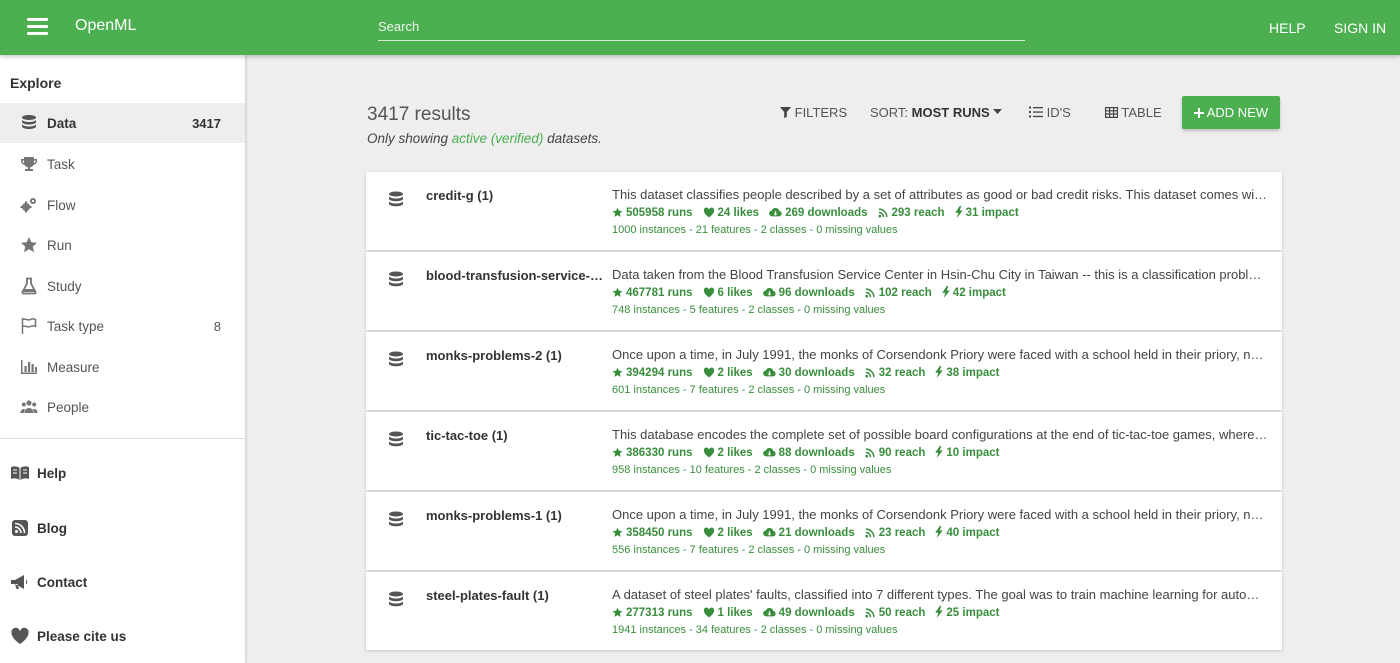 Image resolution: width=1400 pixels, height=663 pixels. I want to click on sidebar-item-data: Data 3417, so click(122, 123).